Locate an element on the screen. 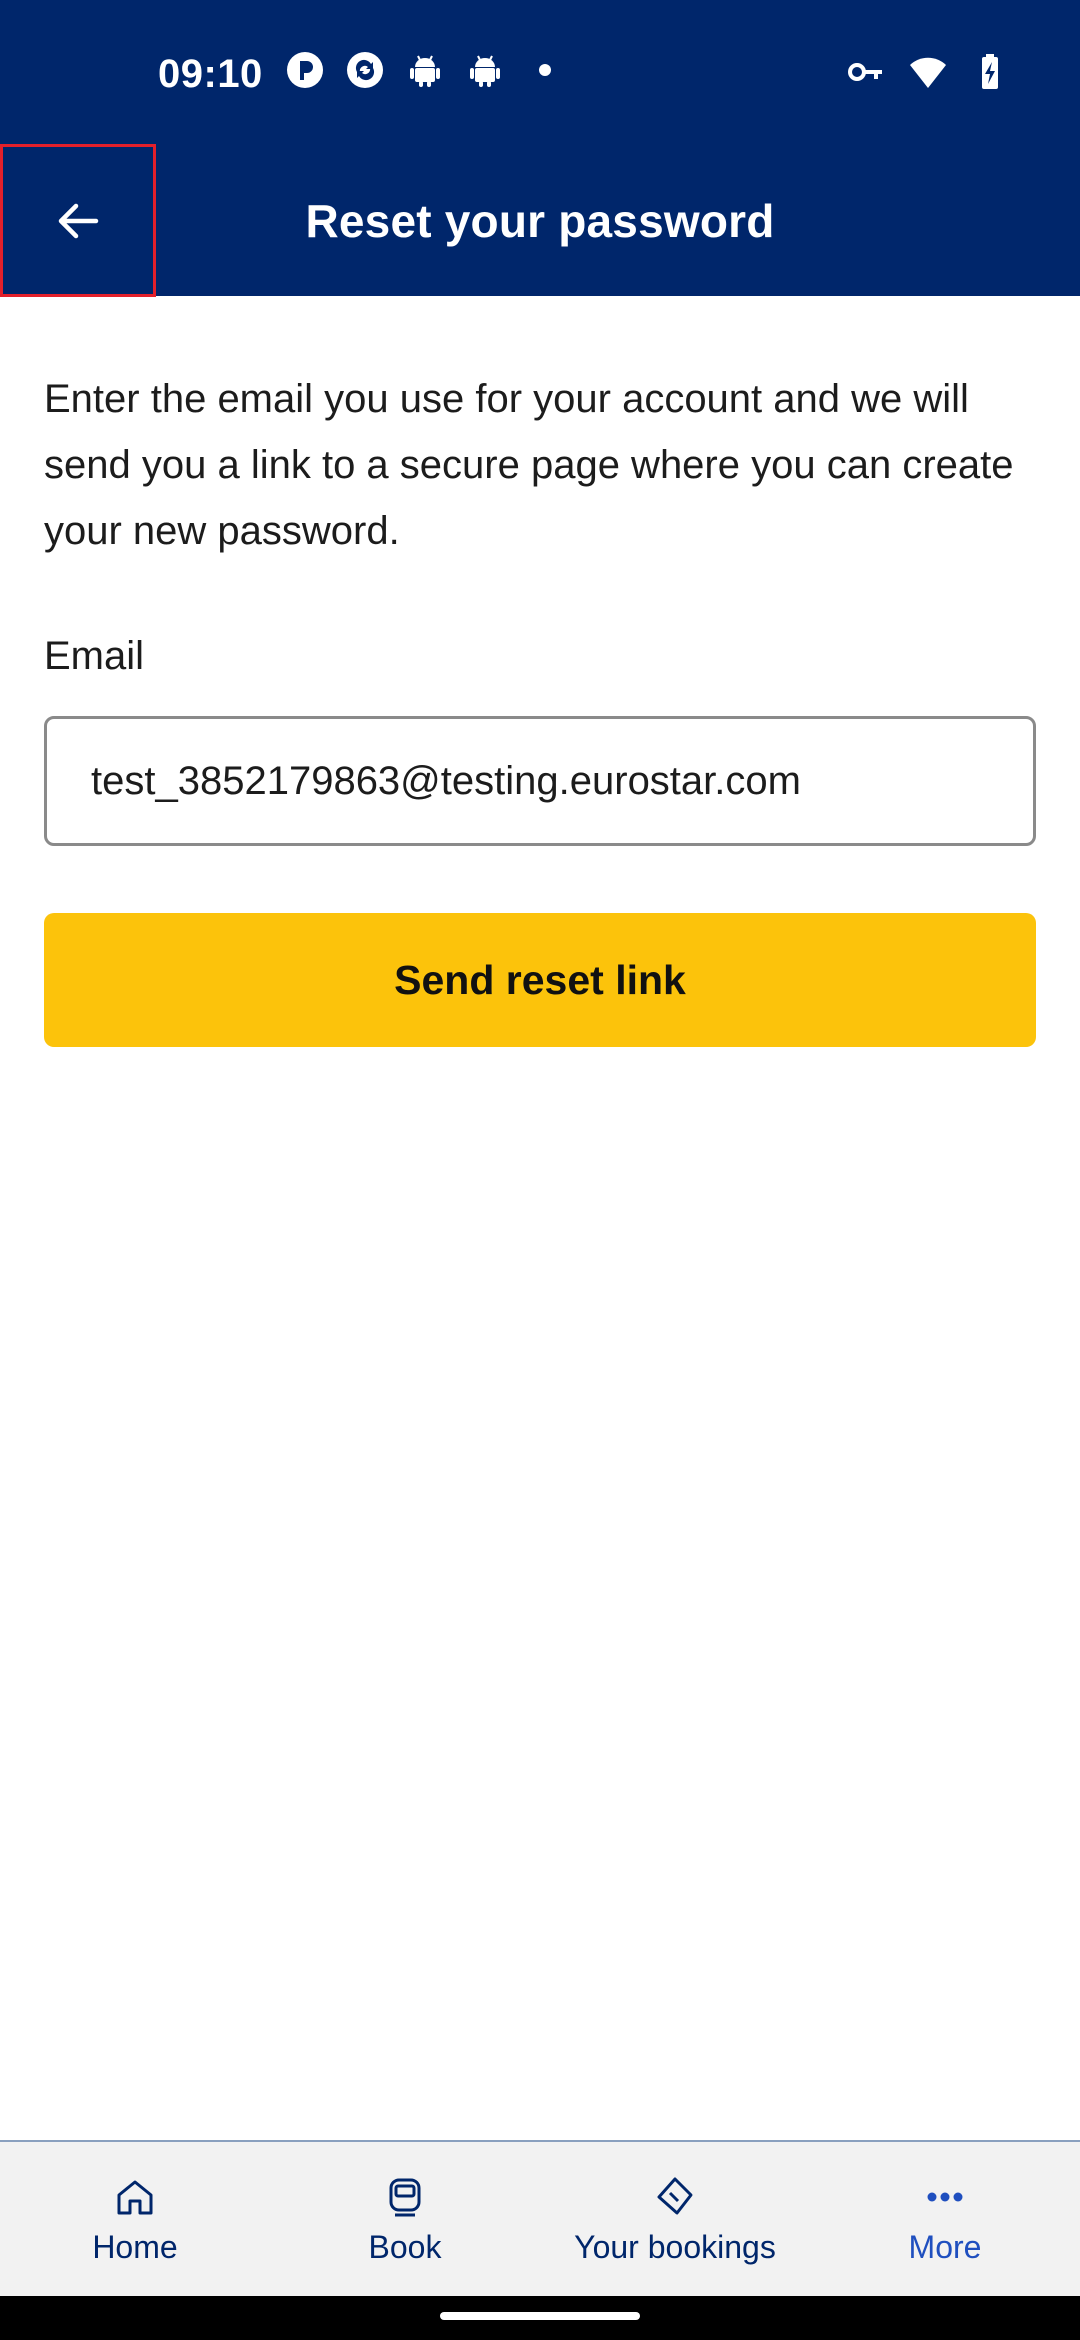 Image resolution: width=1080 pixels, height=2340 pixels. status-notification-icons is located at coordinates (425, 70).